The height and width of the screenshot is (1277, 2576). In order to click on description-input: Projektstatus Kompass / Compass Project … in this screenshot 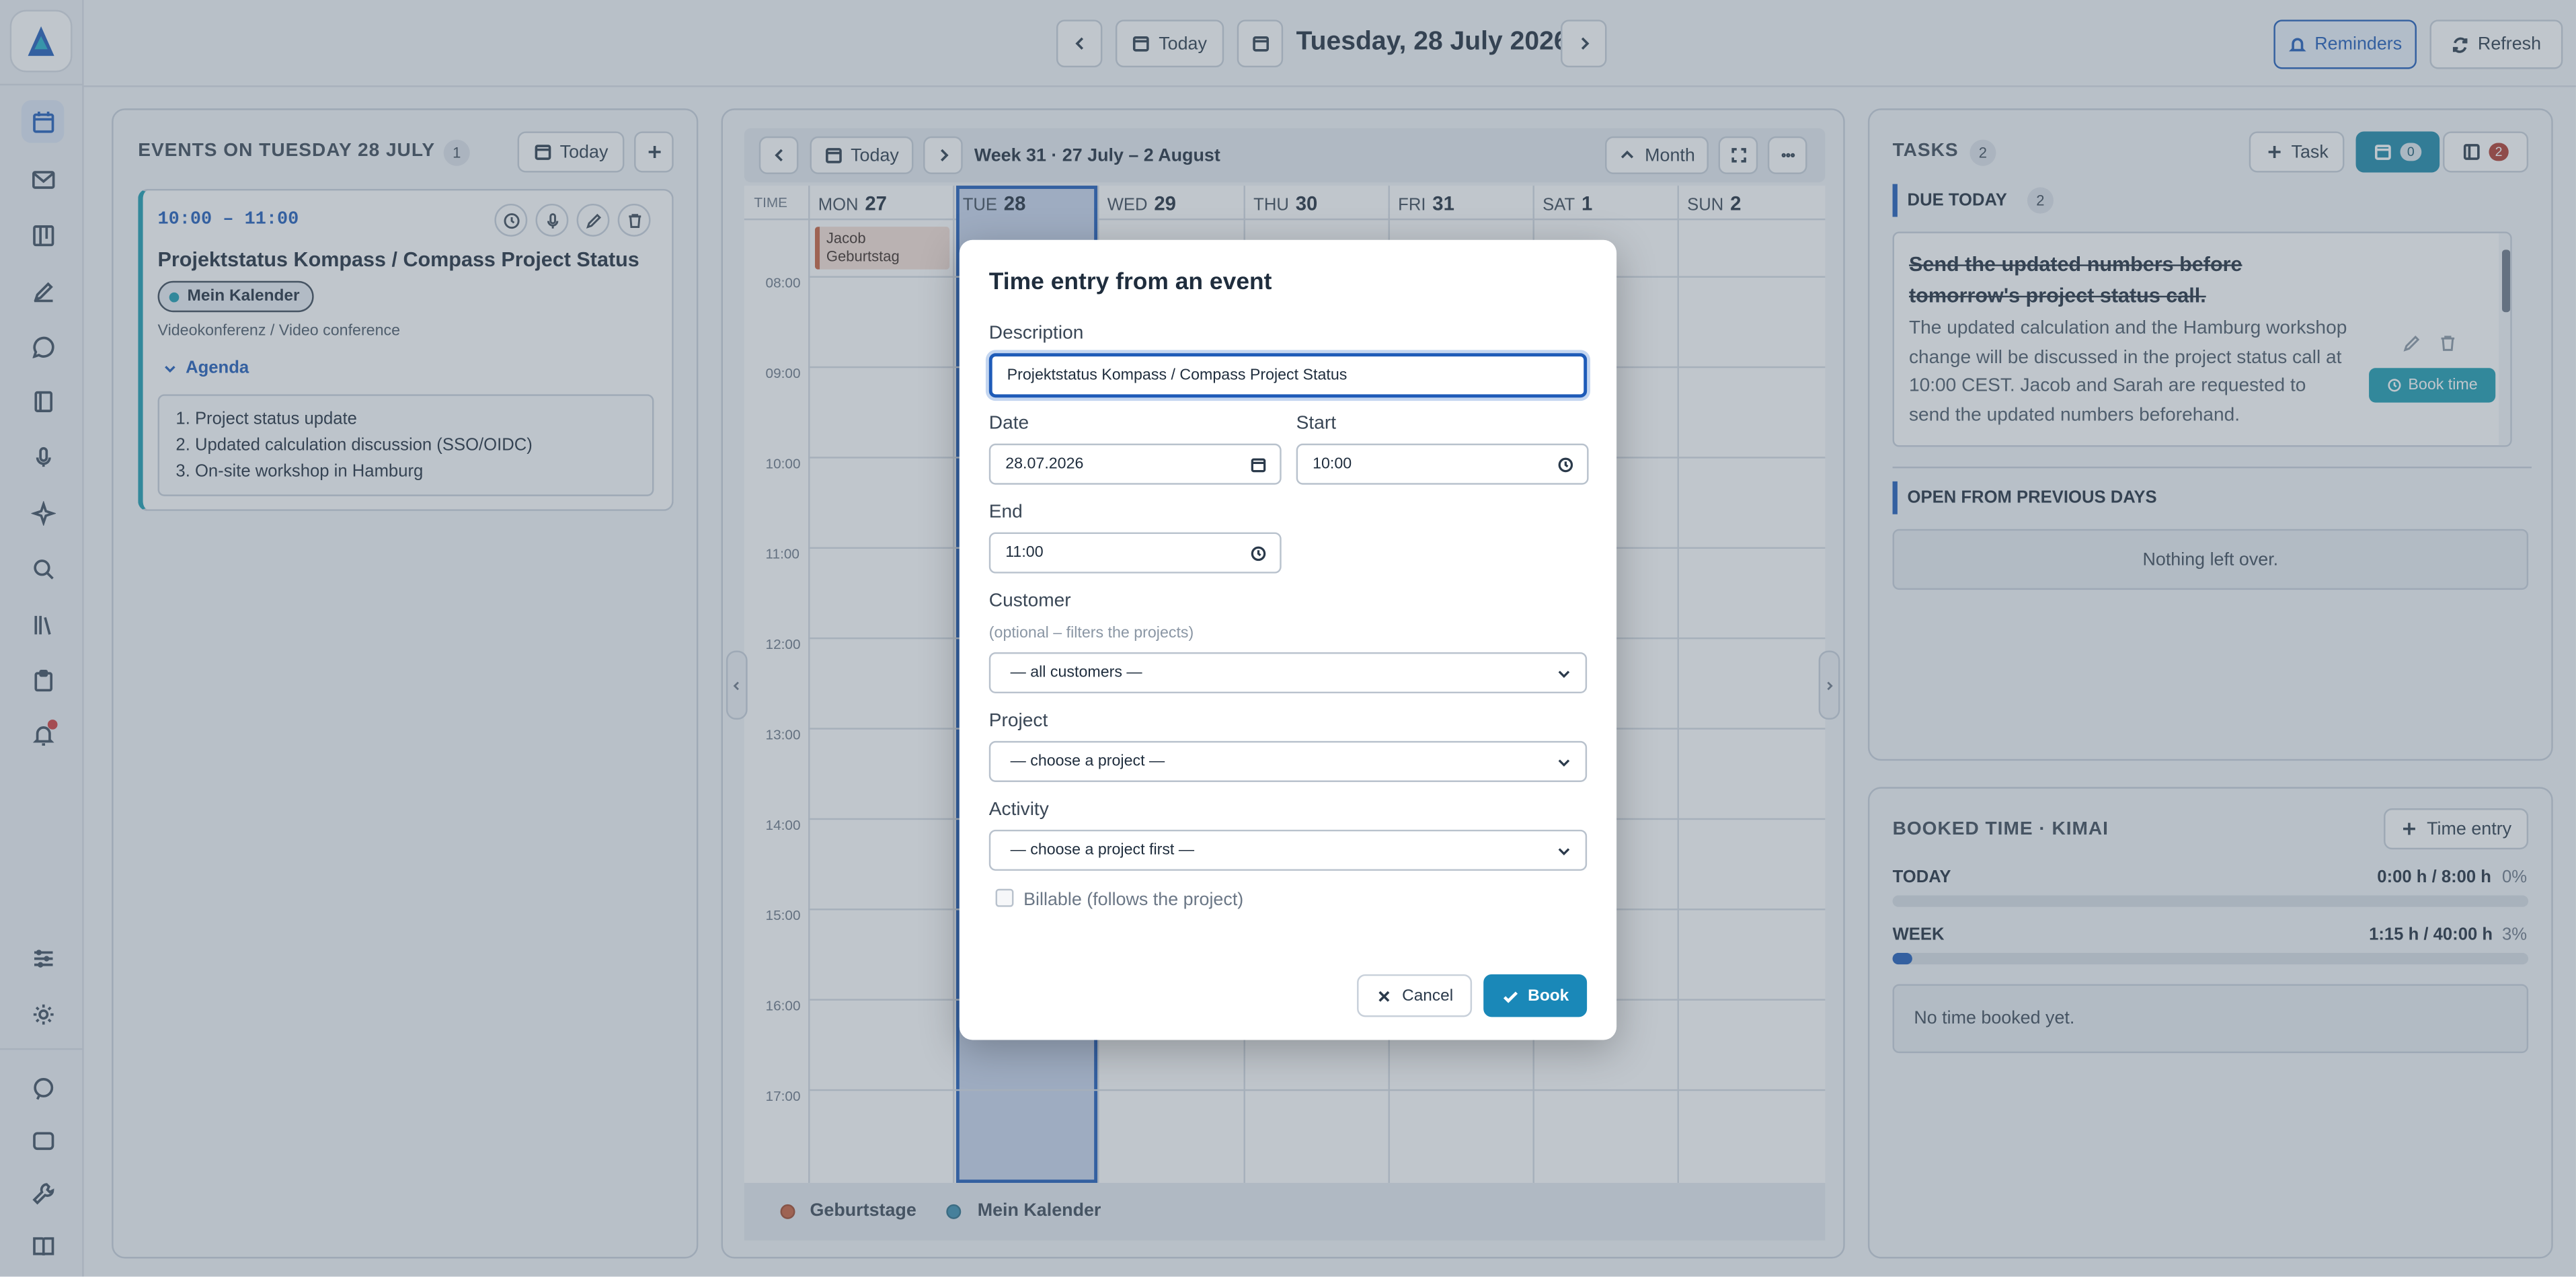, I will do `click(1288, 375)`.